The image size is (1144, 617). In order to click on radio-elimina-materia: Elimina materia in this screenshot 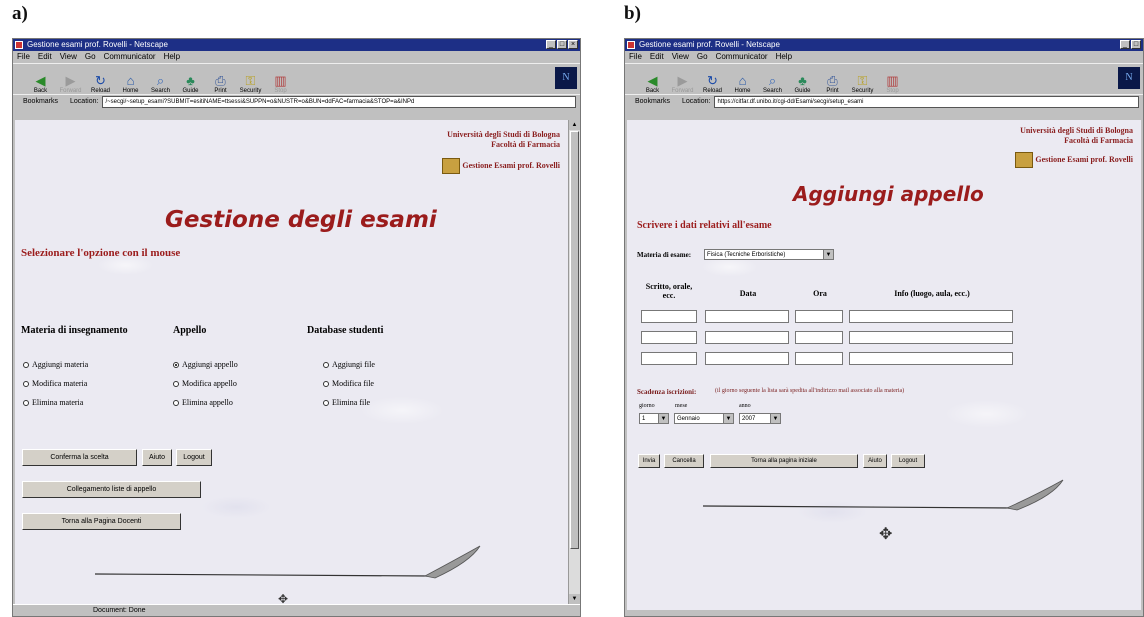, I will do `click(53, 402)`.